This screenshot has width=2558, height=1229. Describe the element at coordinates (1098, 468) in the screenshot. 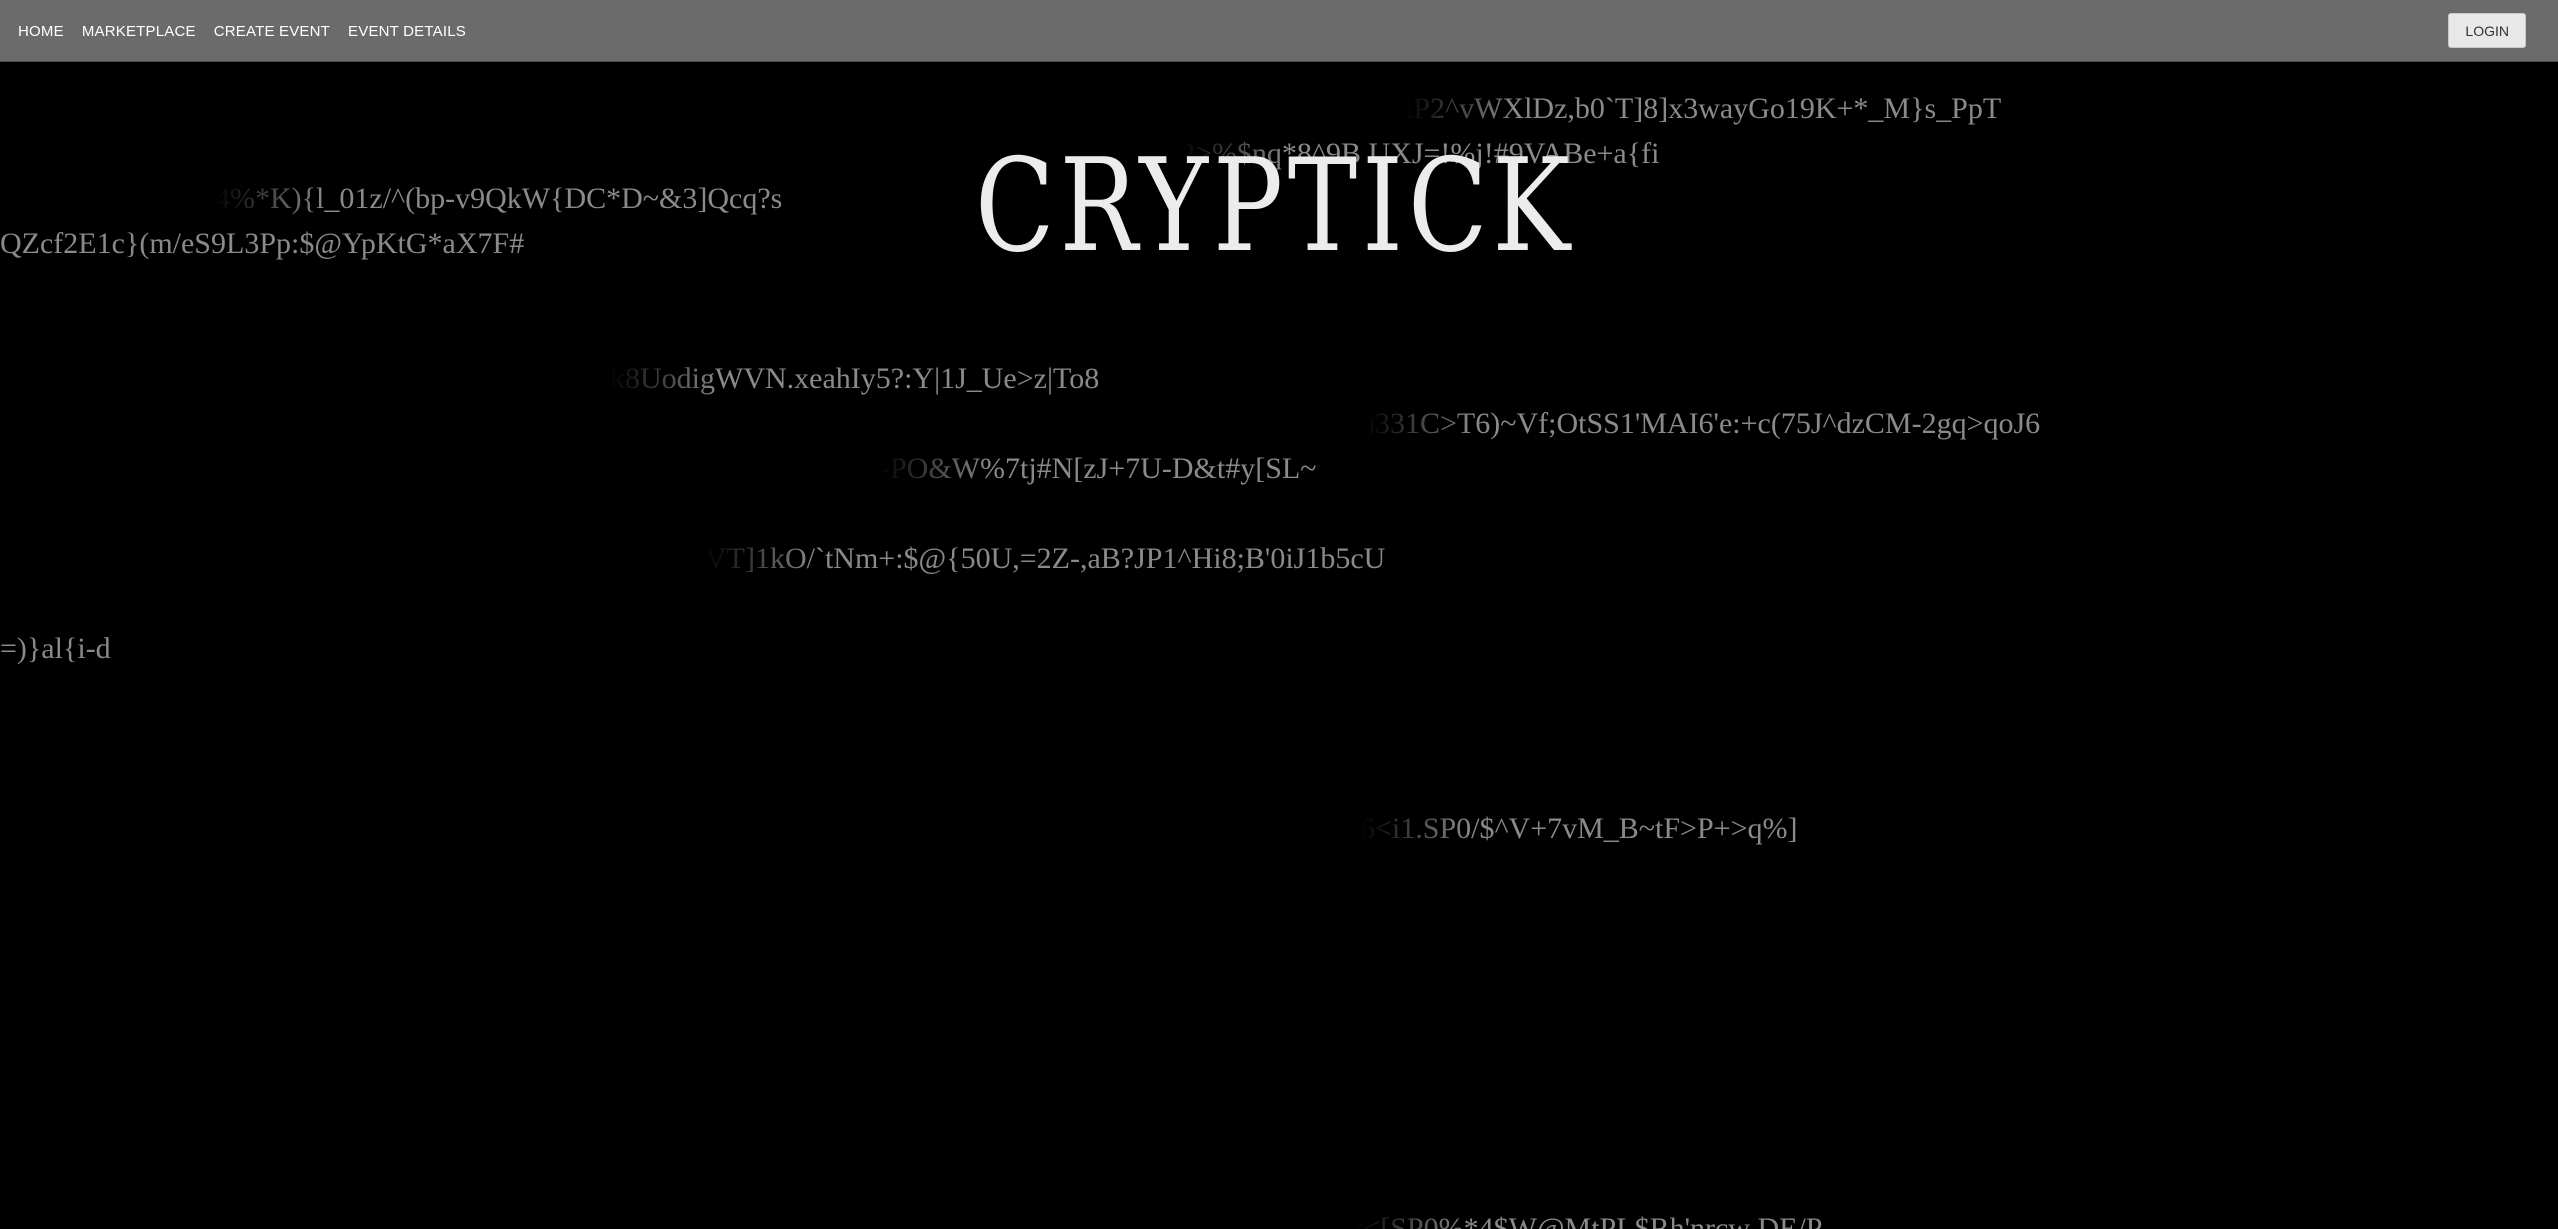

I see `background-code-line: -PO&W%7tj#N[zJ+7U-D&t#y[SL~` at that location.